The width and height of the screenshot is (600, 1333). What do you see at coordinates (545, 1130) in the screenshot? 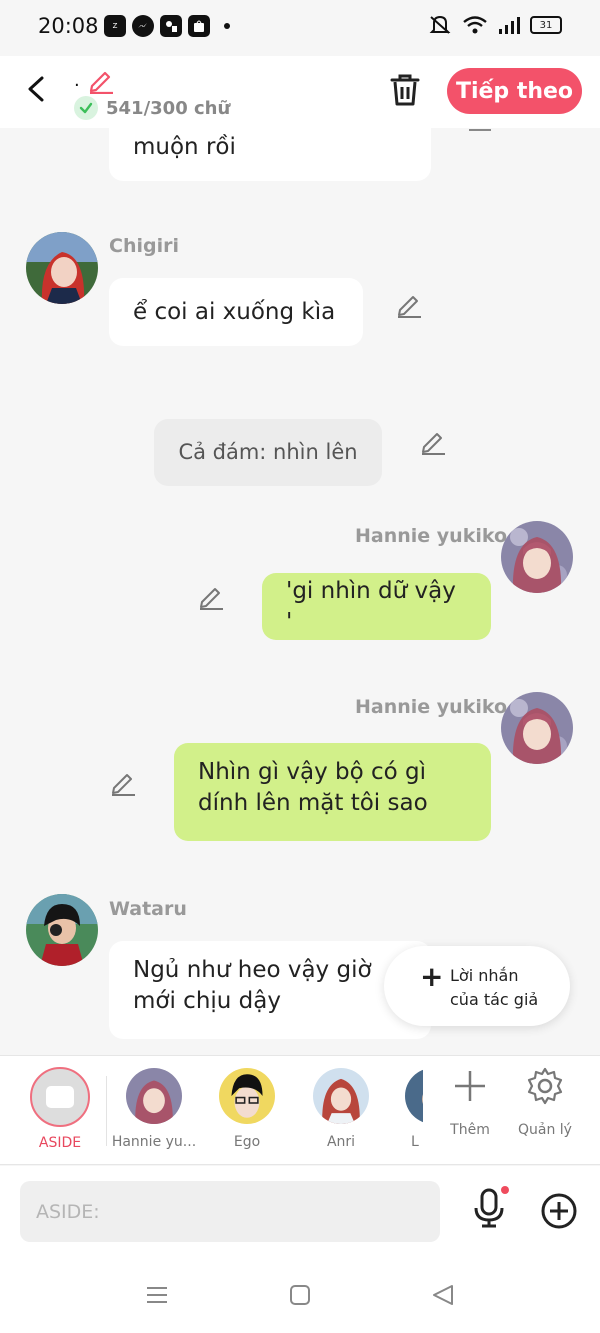
I see `manage-label: Quản lý` at bounding box center [545, 1130].